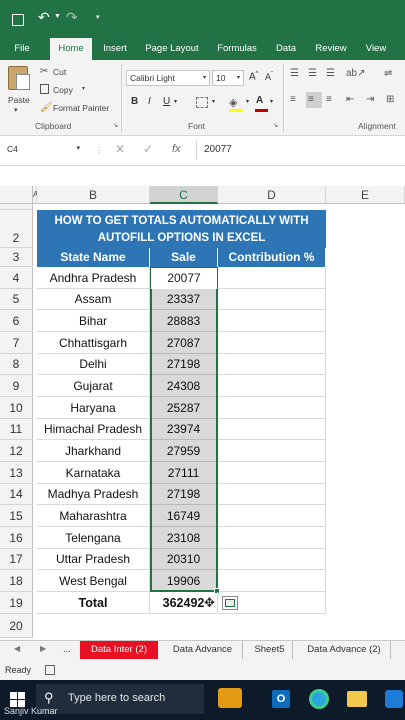  What do you see at coordinates (46, 107) in the screenshot?
I see `format-painter-icon: 🖌` at bounding box center [46, 107].